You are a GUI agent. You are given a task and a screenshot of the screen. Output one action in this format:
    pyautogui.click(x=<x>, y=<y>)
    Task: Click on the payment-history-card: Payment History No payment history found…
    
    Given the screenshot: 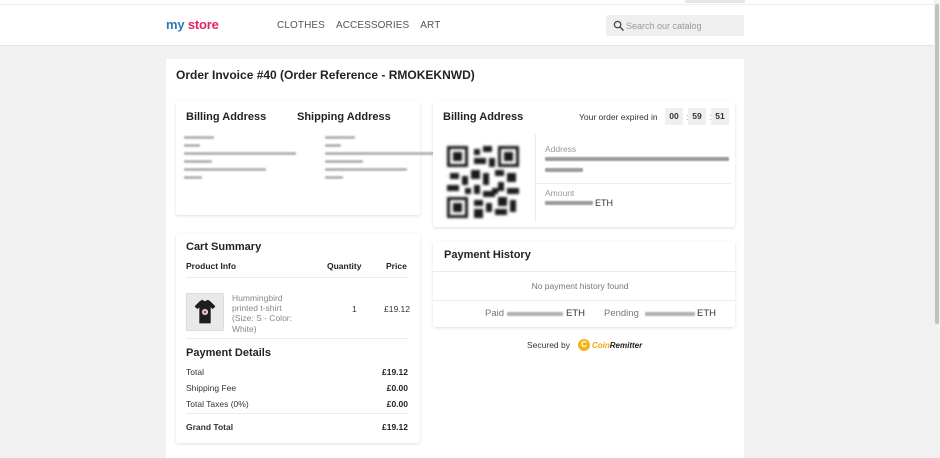 What is the action you would take?
    pyautogui.click(x=584, y=284)
    